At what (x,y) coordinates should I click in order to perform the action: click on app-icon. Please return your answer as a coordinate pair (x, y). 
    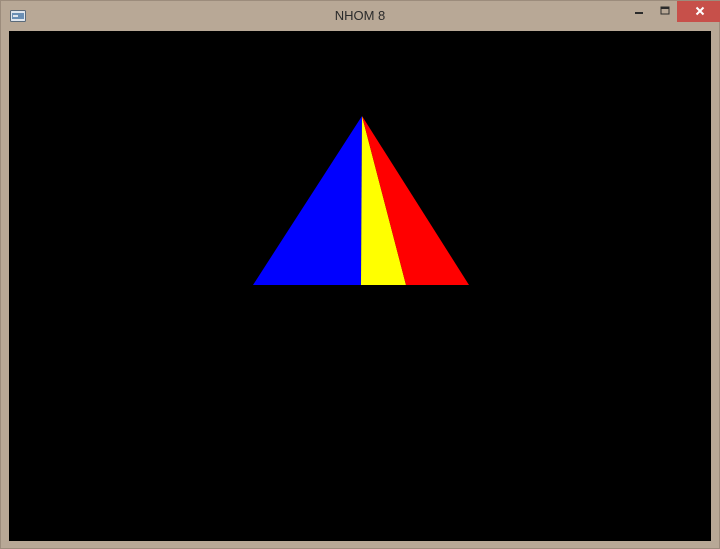
    Looking at the image, I should click on (18, 15).